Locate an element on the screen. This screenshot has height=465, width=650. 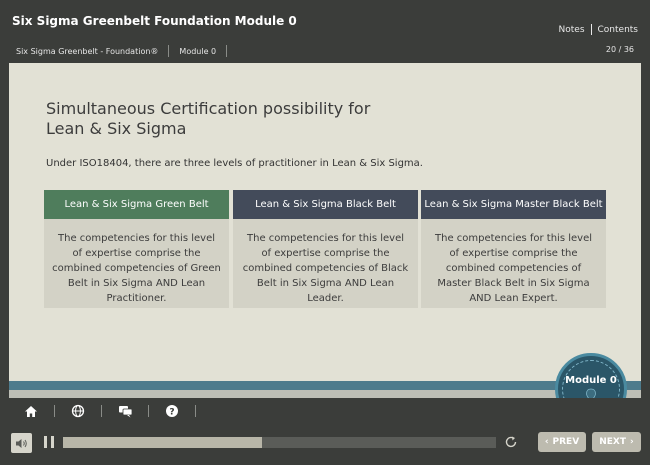
next-button: NEXT › is located at coordinates (616, 442).